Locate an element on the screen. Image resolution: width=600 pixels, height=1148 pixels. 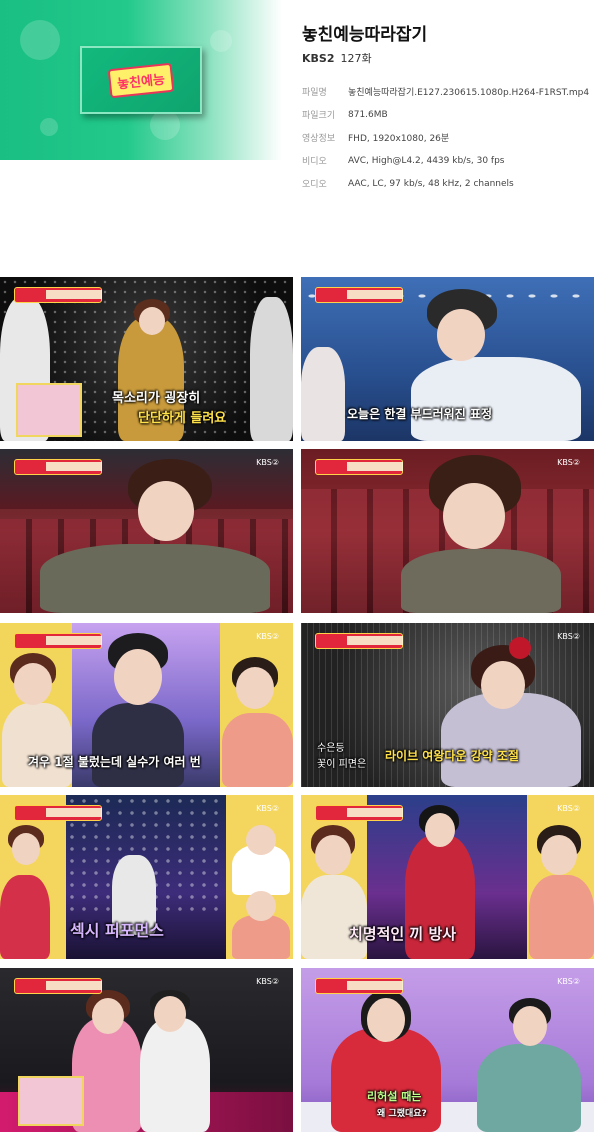
caption: 리허설 때는 is located at coordinates (394, 1096).